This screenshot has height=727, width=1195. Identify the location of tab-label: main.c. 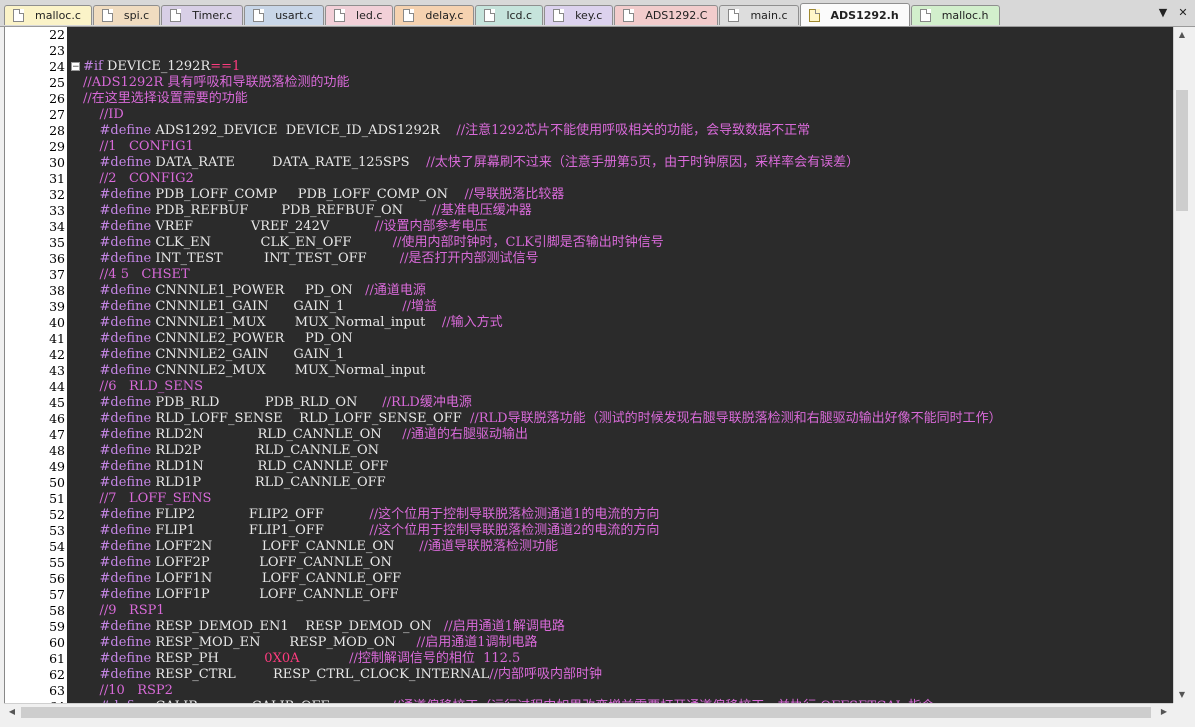
(769, 15).